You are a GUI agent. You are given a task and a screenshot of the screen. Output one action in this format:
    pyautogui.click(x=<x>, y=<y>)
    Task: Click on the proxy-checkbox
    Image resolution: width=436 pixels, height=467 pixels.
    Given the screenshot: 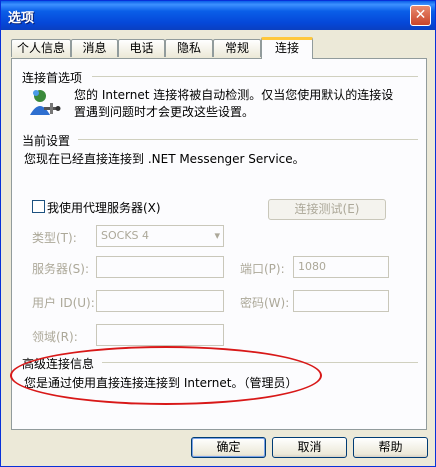 What is the action you would take?
    pyautogui.click(x=38, y=206)
    